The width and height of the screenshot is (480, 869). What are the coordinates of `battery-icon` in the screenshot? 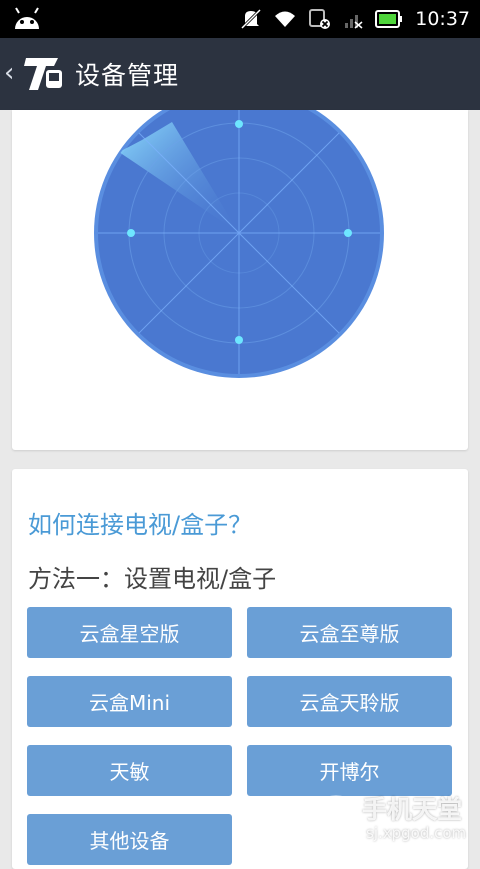 It's located at (389, 19).